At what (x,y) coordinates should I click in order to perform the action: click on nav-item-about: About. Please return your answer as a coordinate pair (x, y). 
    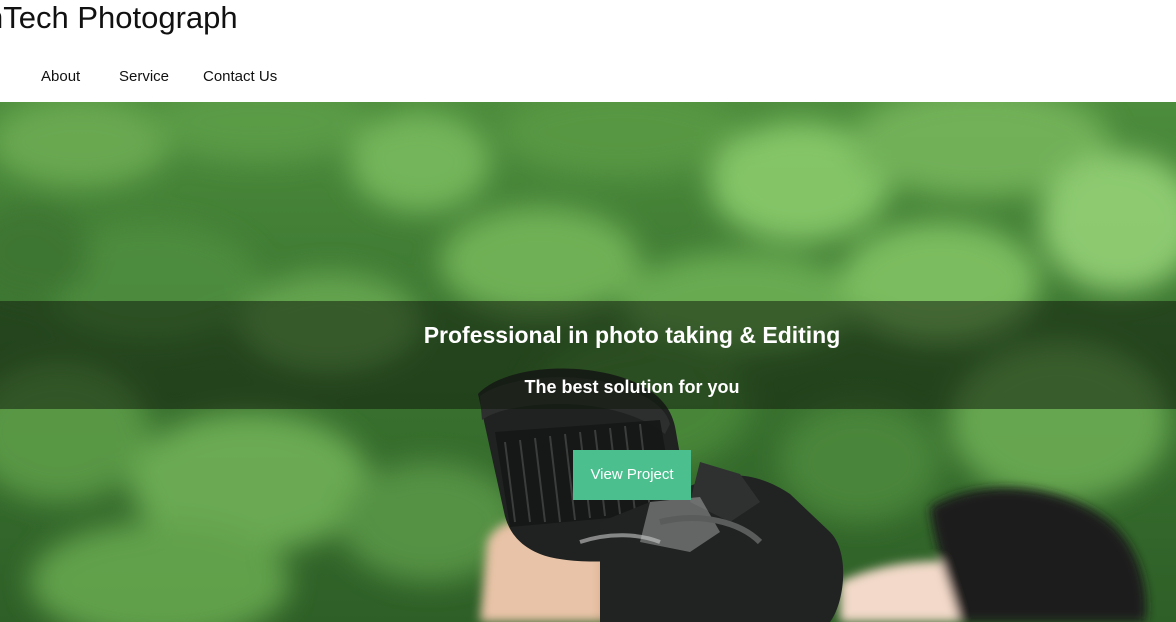
    Looking at the image, I should click on (60, 77).